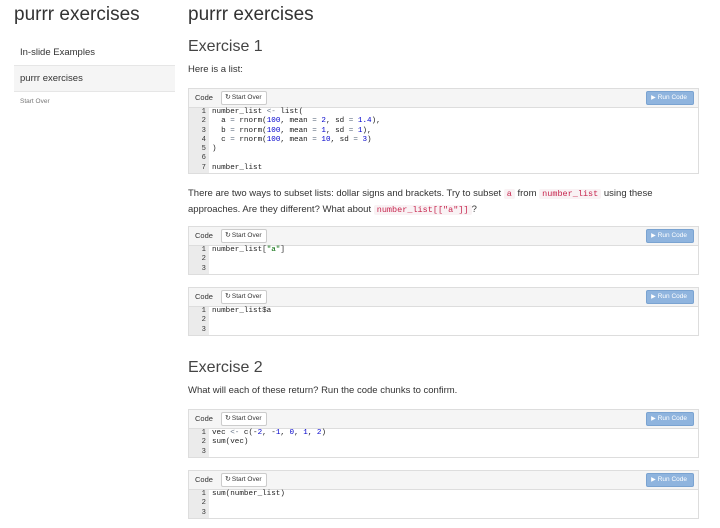 The height and width of the screenshot is (528, 720). Describe the element at coordinates (215, 69) in the screenshot. I see `exercise-1-intro: Here is a list:` at that location.